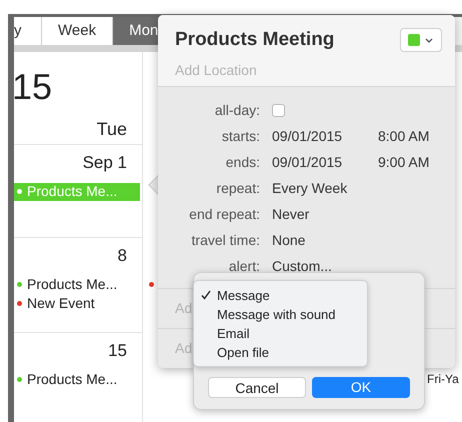 This screenshot has height=422, width=462. Describe the element at coordinates (237, 188) in the screenshot. I see `field-label: repeat:` at that location.